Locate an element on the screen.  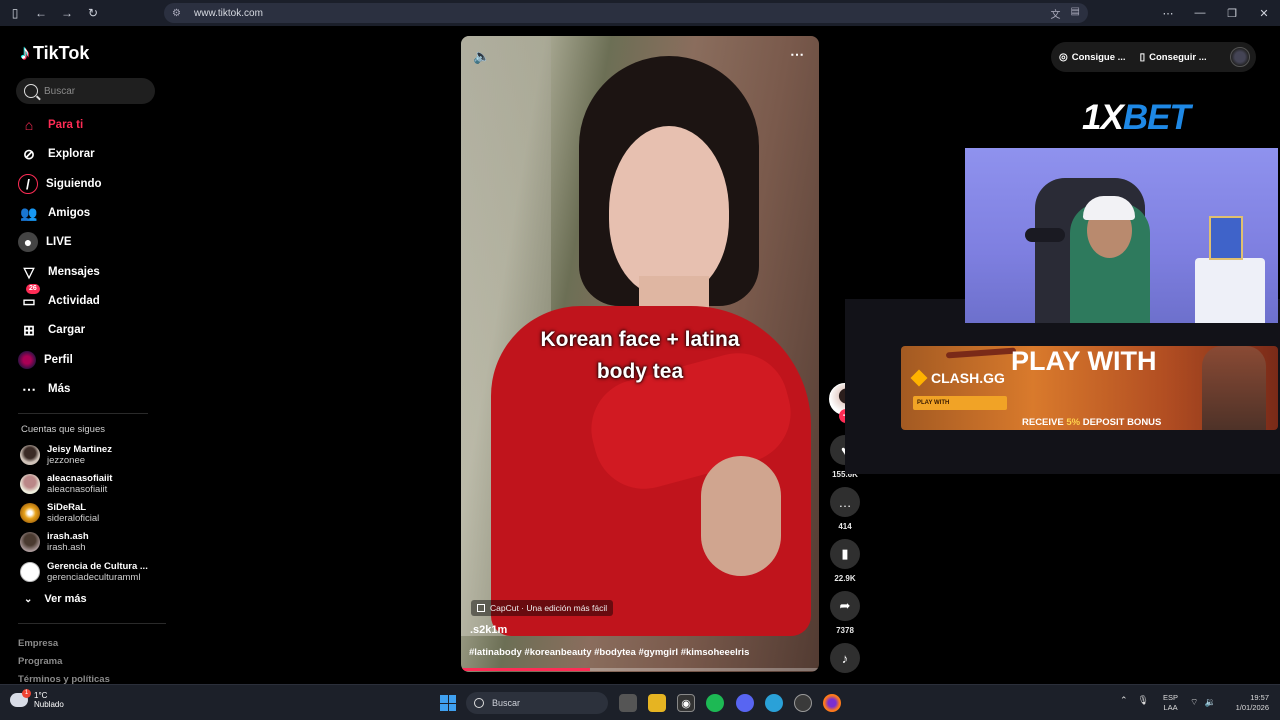
video-progress-bar is located at coordinates (640, 669).